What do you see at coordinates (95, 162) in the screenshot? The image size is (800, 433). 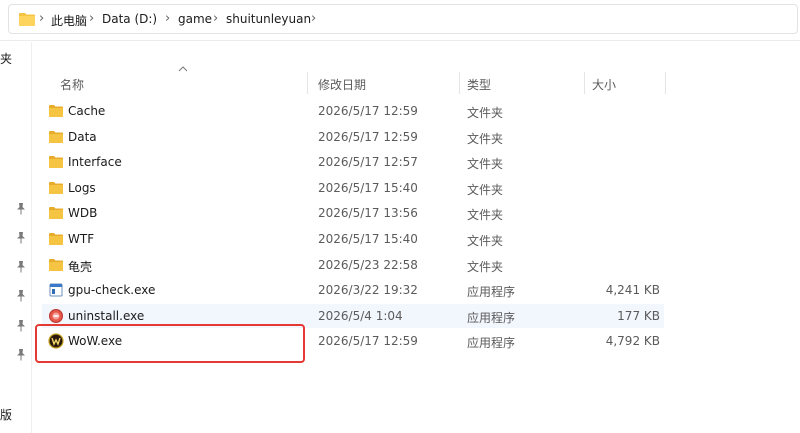 I see `file-name: Interface` at bounding box center [95, 162].